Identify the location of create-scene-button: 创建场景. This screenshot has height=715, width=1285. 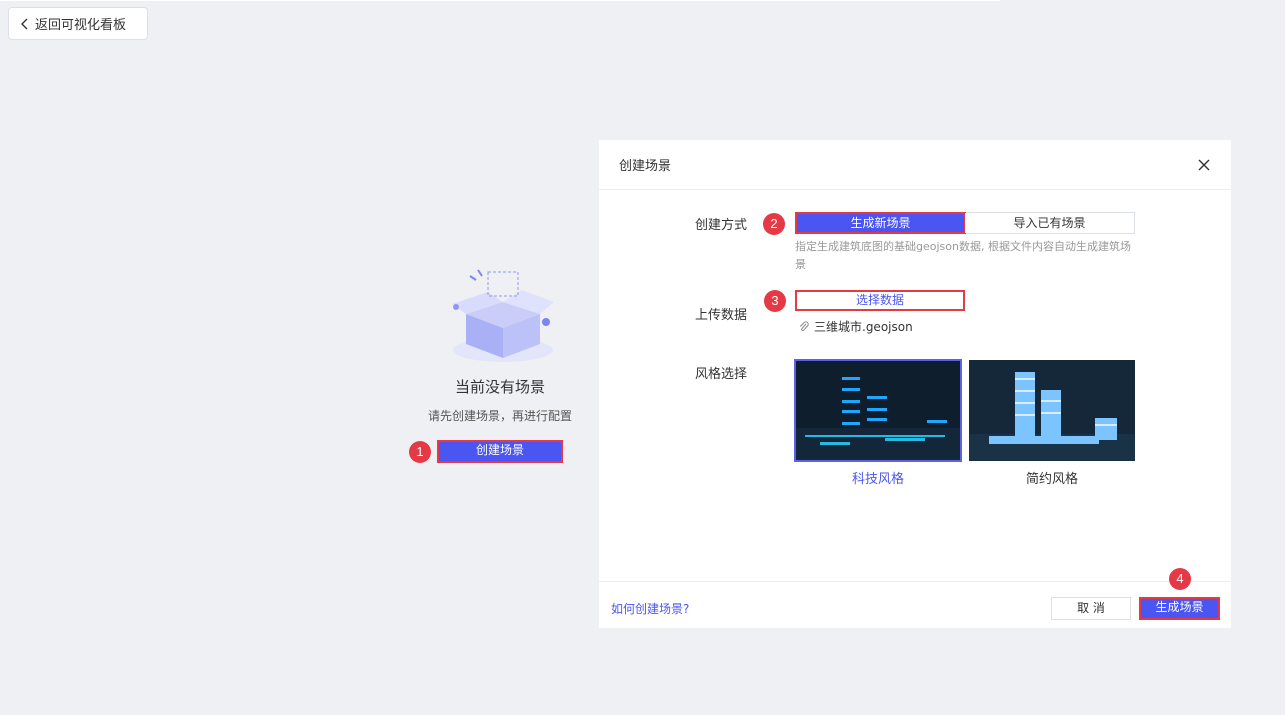
(500, 451).